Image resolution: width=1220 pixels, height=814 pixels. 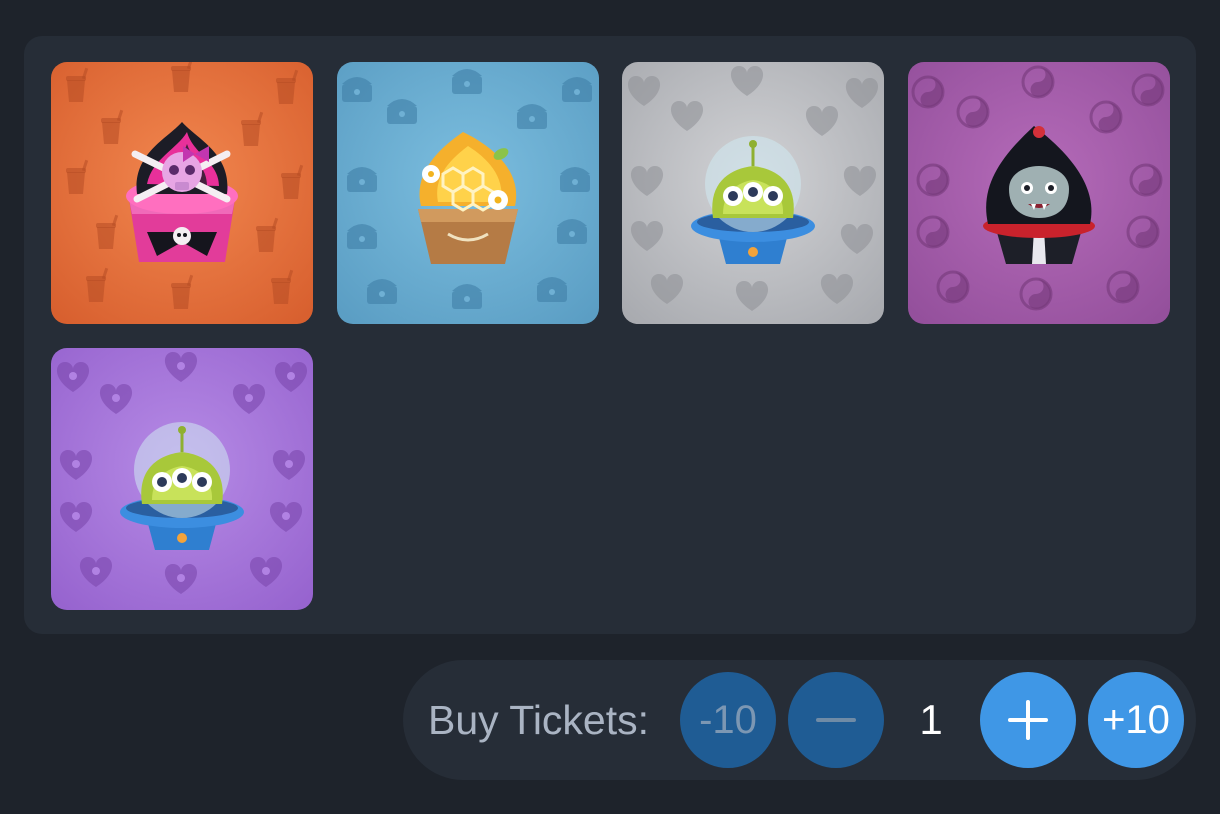 I want to click on reward-tile-alien-cupcake-purple, so click(x=182, y=479).